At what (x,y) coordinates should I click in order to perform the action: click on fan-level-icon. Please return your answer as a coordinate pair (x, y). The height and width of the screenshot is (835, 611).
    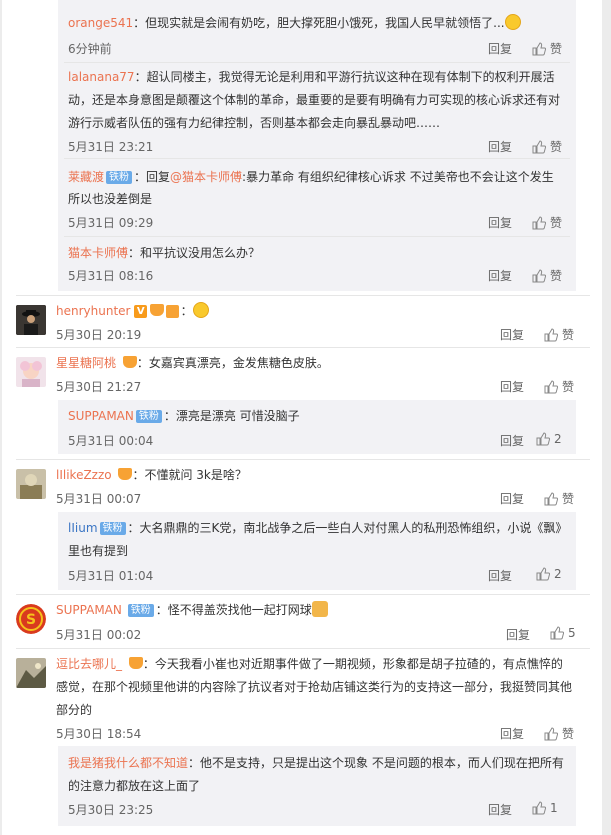
    Looking at the image, I should click on (172, 311).